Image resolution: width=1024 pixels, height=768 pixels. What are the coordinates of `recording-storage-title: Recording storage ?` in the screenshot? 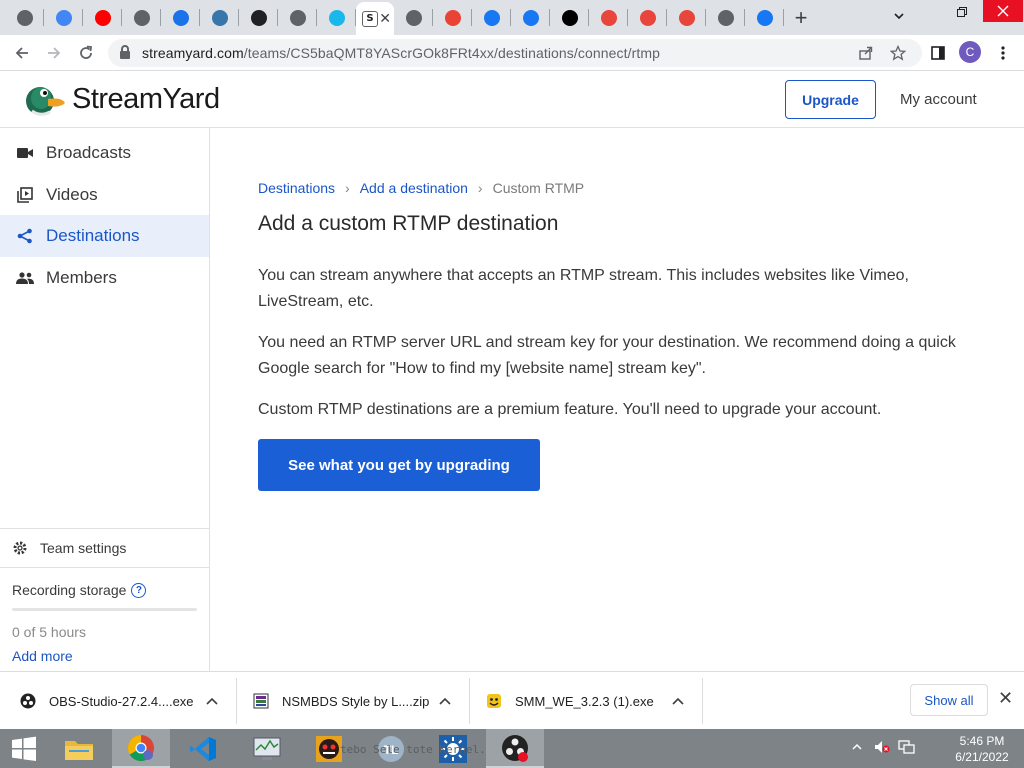 It's located at (104, 590).